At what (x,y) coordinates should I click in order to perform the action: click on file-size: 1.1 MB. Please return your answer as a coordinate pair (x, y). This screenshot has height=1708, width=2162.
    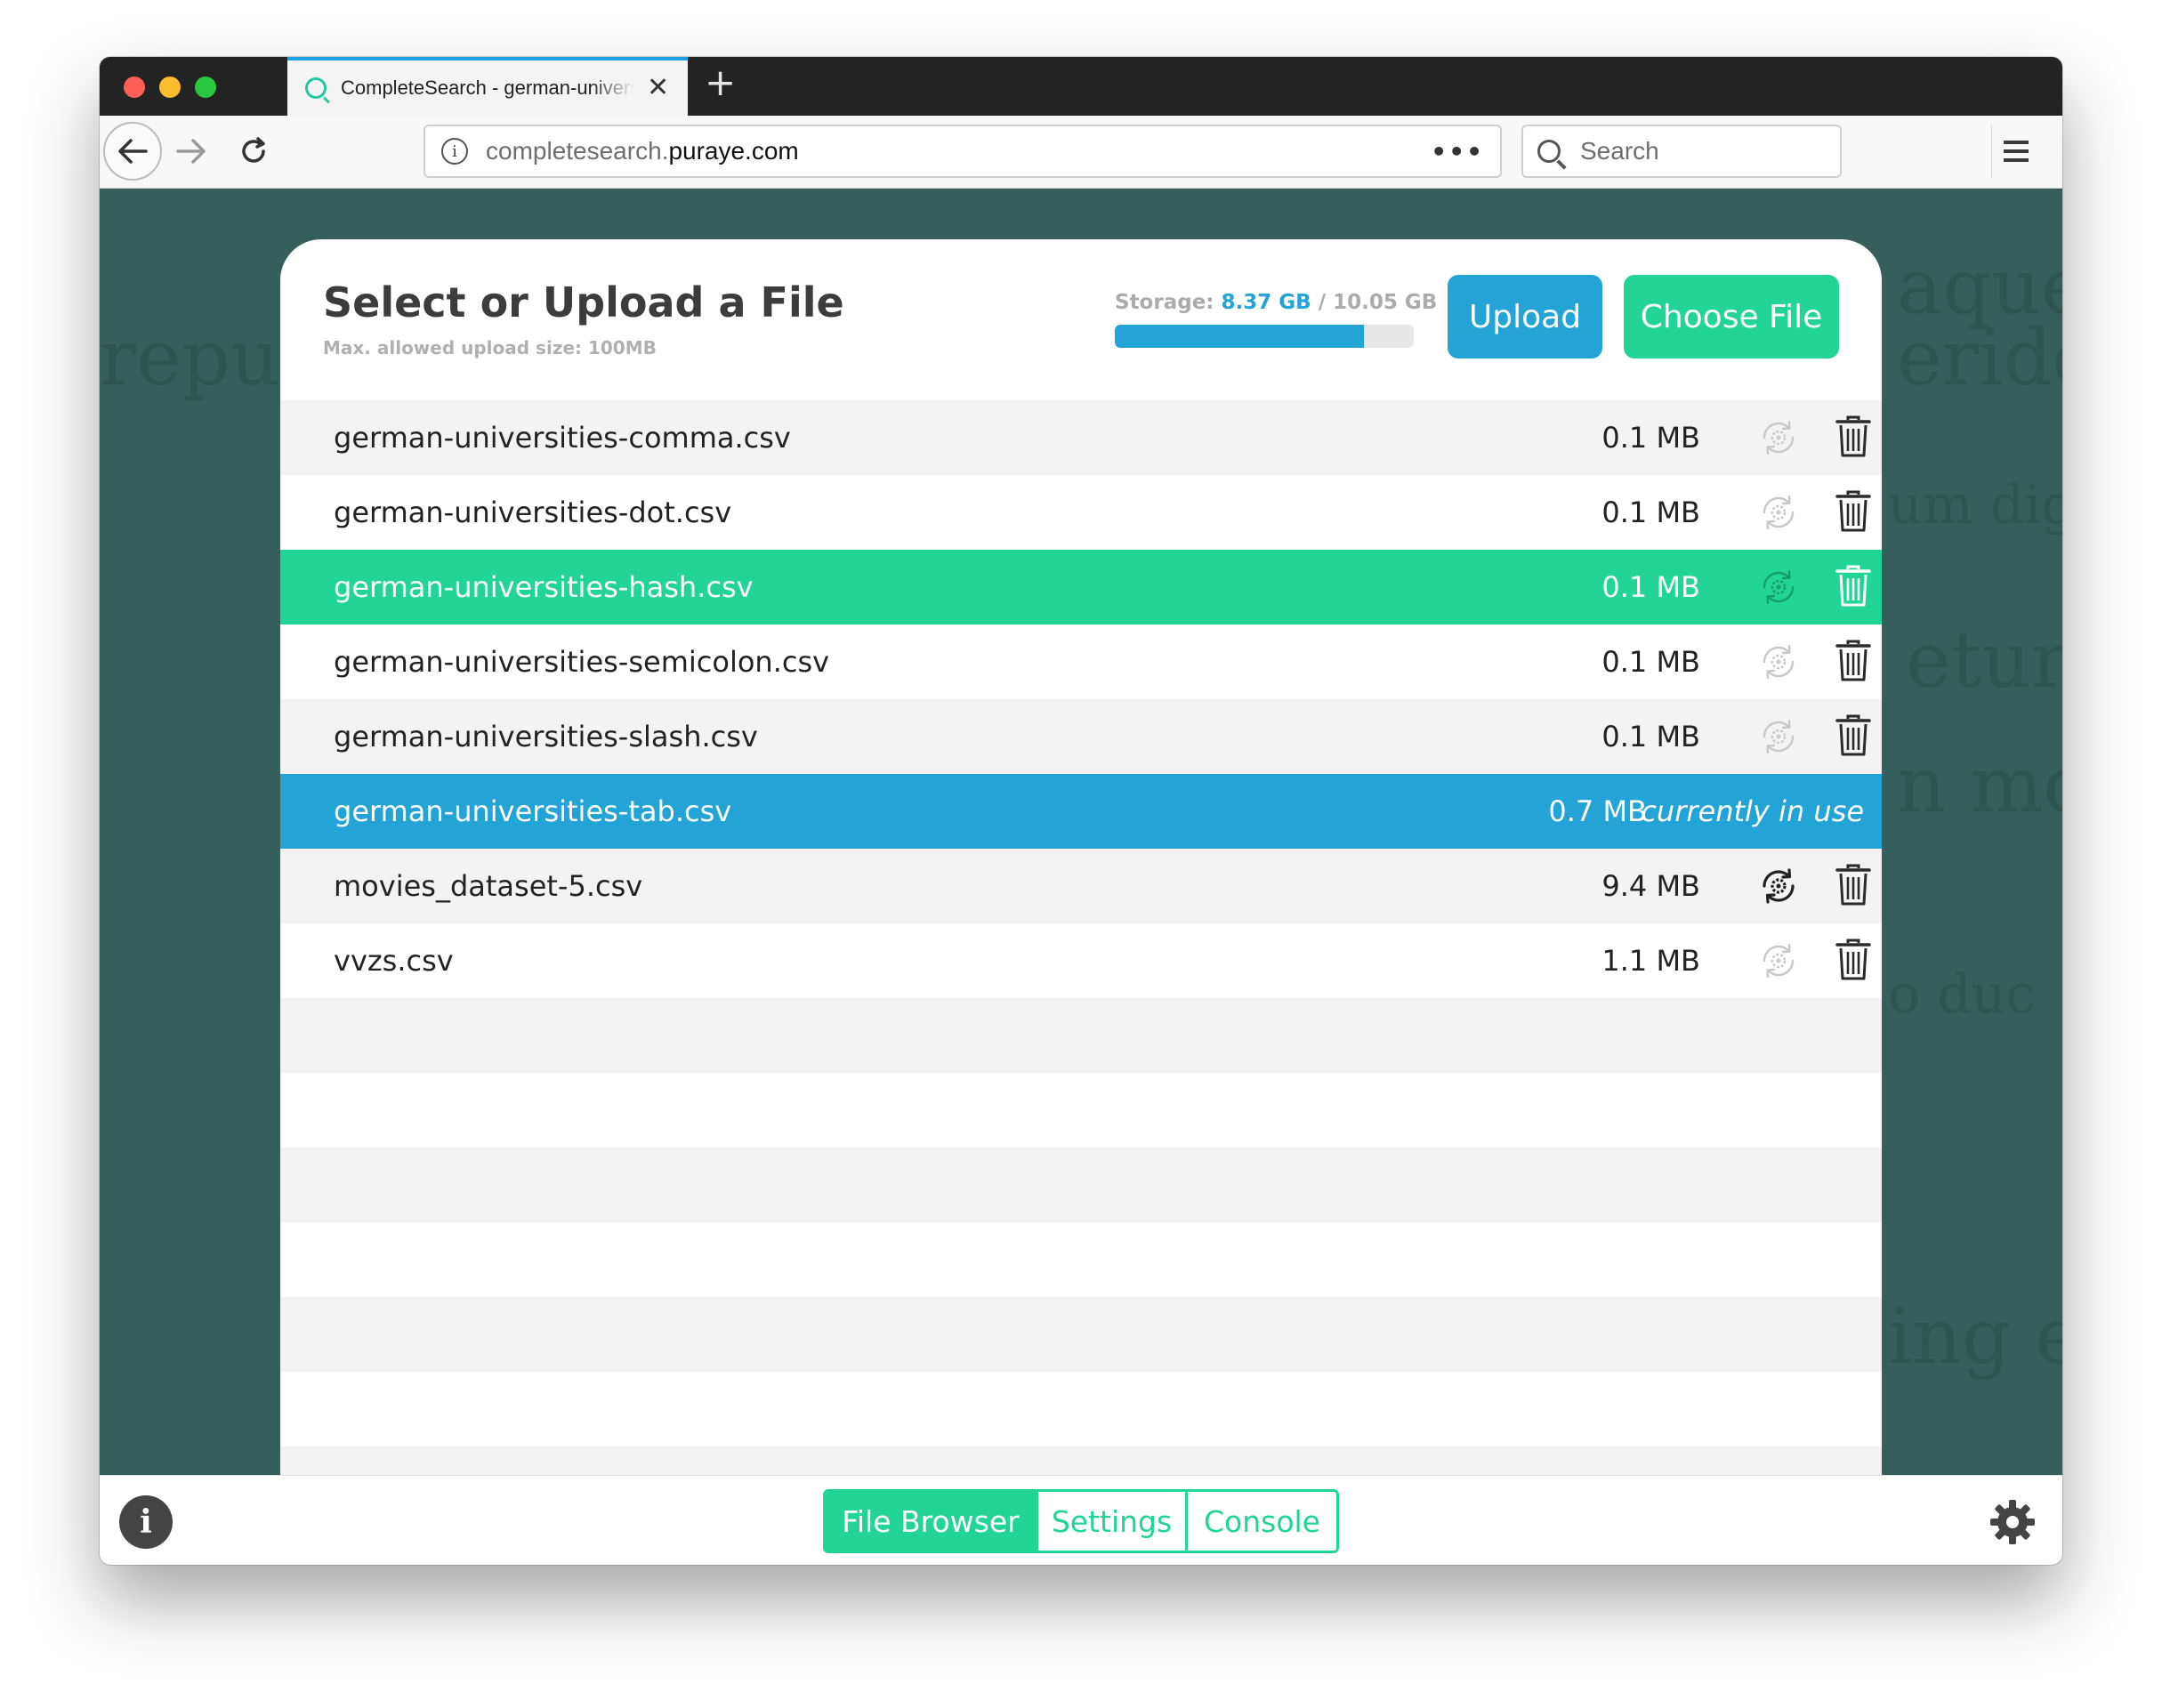
    Looking at the image, I should click on (1650, 961).